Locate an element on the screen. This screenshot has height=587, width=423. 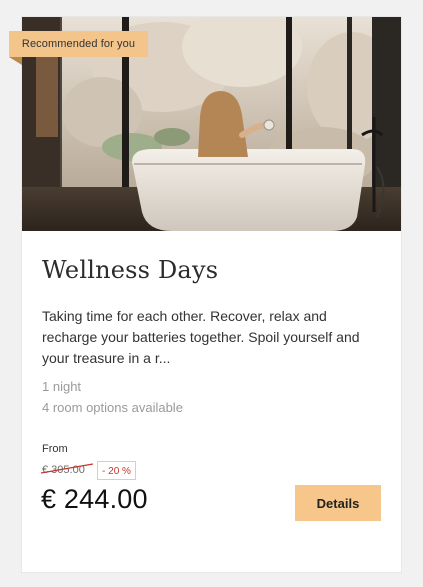
current-price: € 244.00 is located at coordinates (94, 499).